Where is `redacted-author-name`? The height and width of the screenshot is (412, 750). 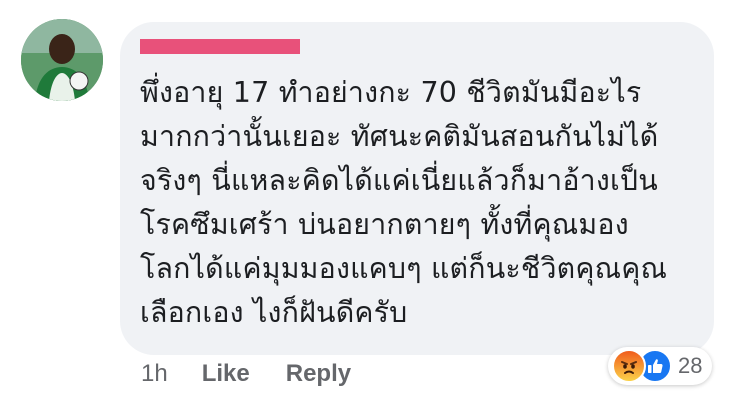
redacted-author-name is located at coordinates (220, 46).